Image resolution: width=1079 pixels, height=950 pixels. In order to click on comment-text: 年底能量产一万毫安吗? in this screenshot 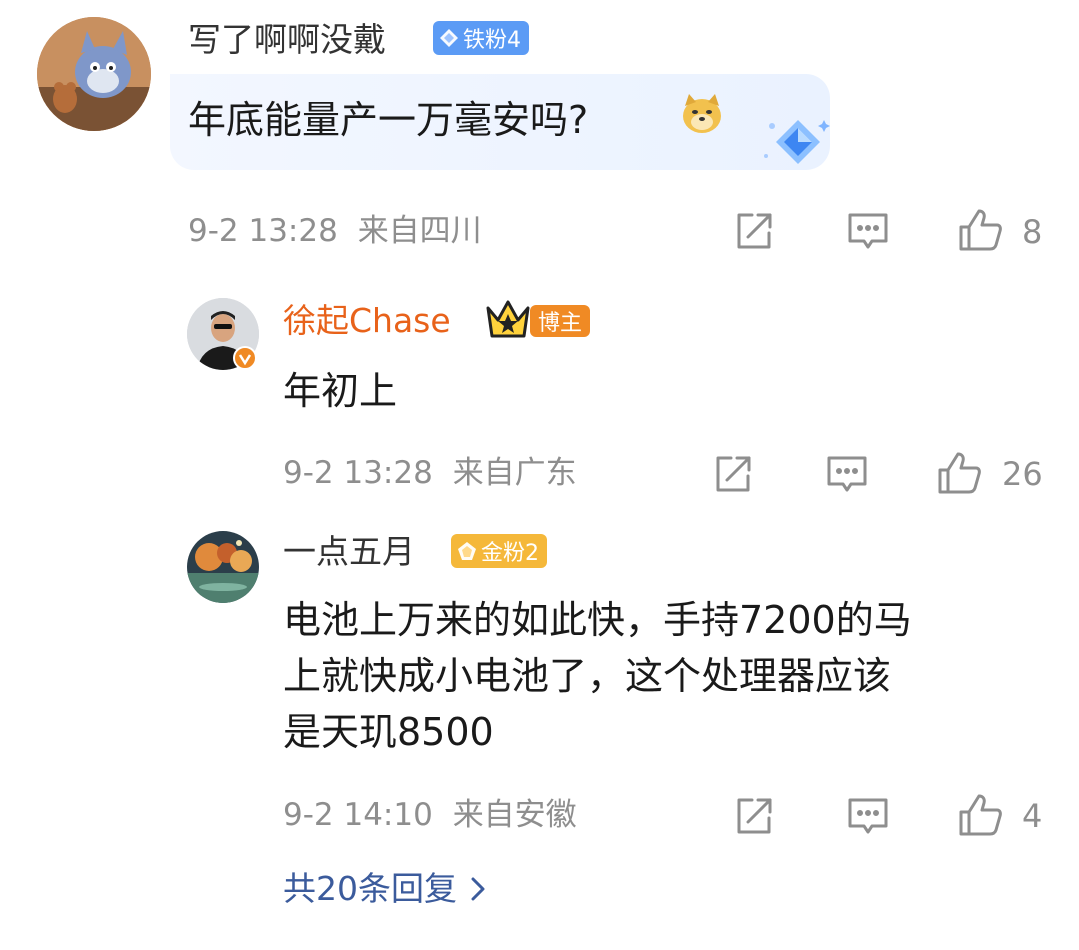, I will do `click(388, 120)`.